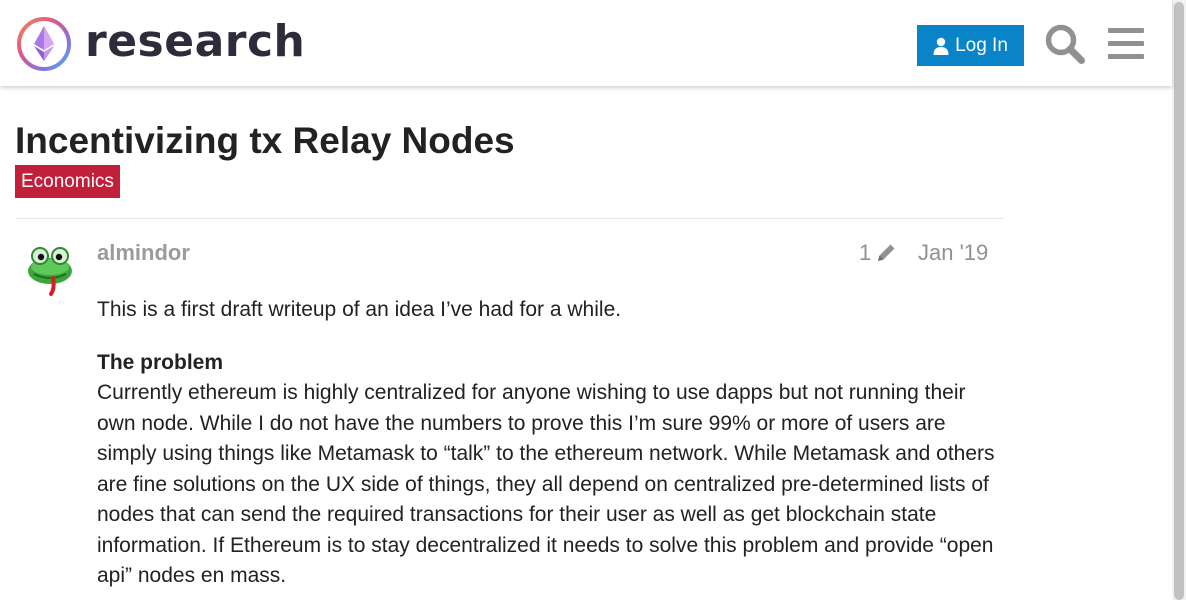  What do you see at coordinates (886, 252) in the screenshot?
I see `pencil-icon` at bounding box center [886, 252].